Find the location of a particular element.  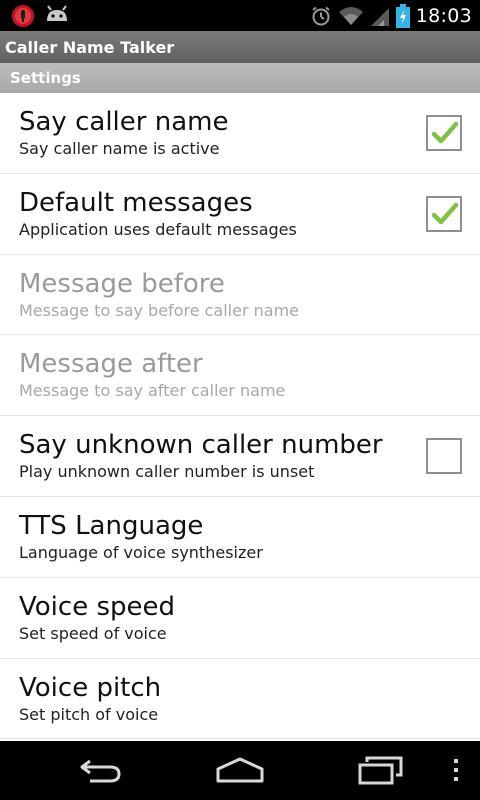

signal-icon is located at coordinates (380, 16).